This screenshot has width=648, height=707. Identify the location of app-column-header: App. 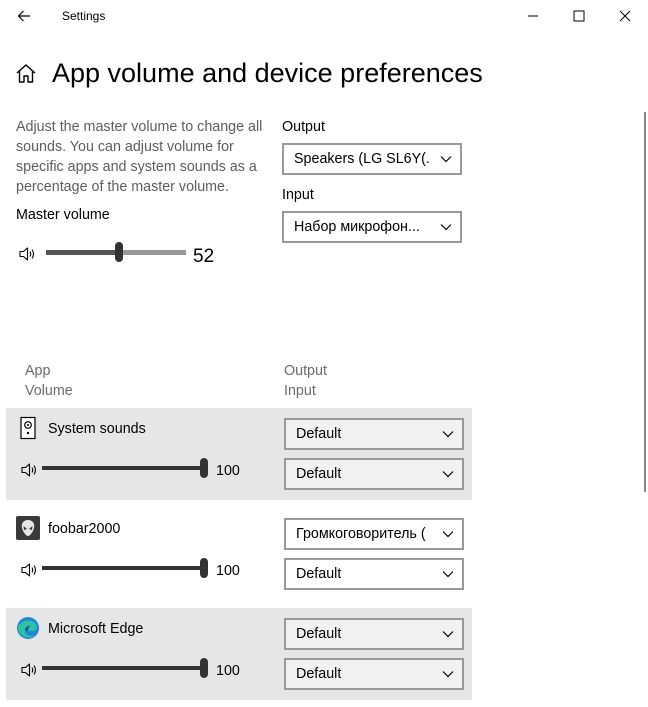
(38, 371).